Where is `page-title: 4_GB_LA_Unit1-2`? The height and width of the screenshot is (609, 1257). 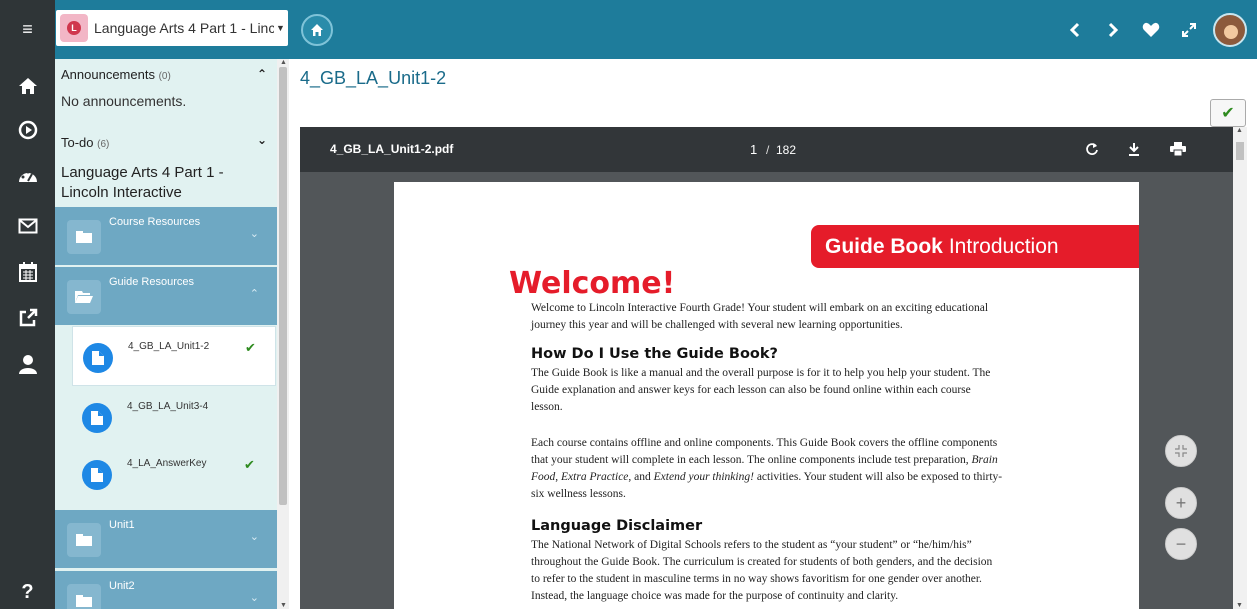
page-title: 4_GB_LA_Unit1-2 is located at coordinates (373, 78).